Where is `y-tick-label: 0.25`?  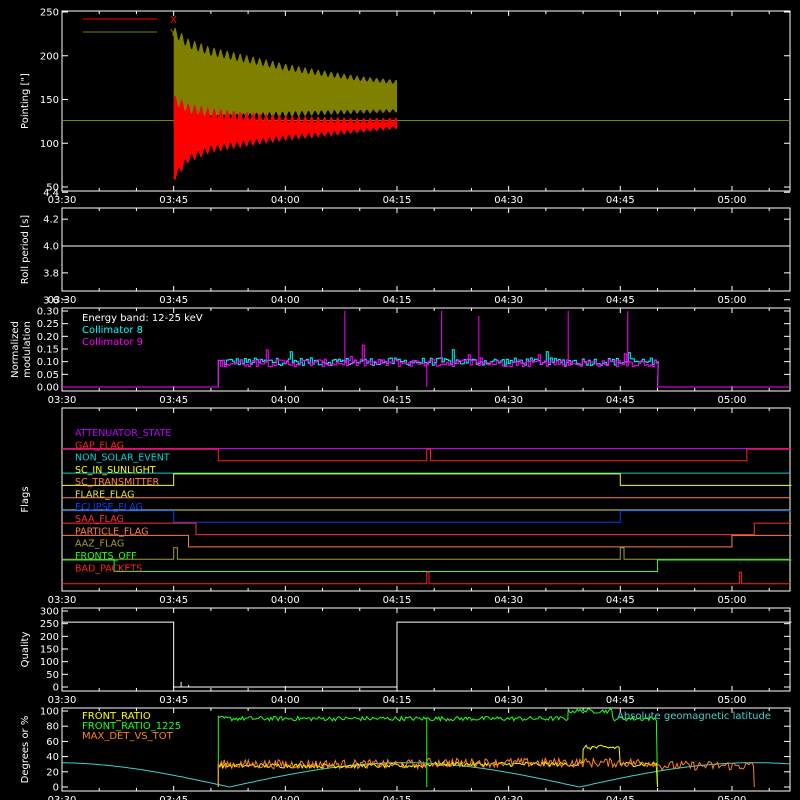 y-tick-label: 0.25 is located at coordinates (48, 324).